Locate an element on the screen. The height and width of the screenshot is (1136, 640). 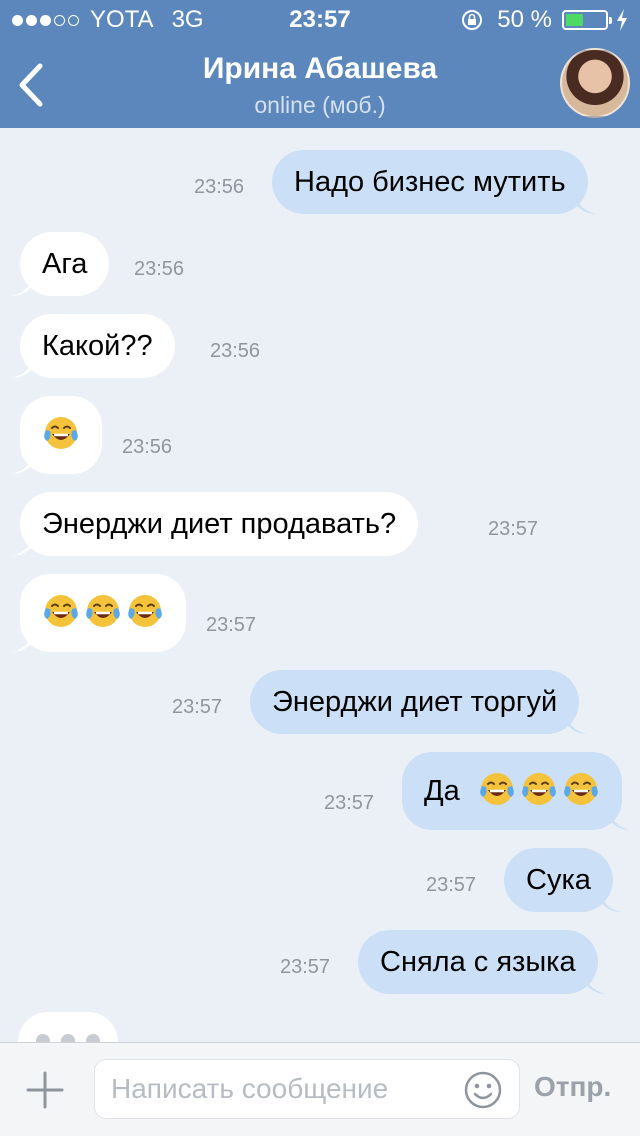
message-bubble-outgoing: Надо бизнес мутить is located at coordinates (434, 182).